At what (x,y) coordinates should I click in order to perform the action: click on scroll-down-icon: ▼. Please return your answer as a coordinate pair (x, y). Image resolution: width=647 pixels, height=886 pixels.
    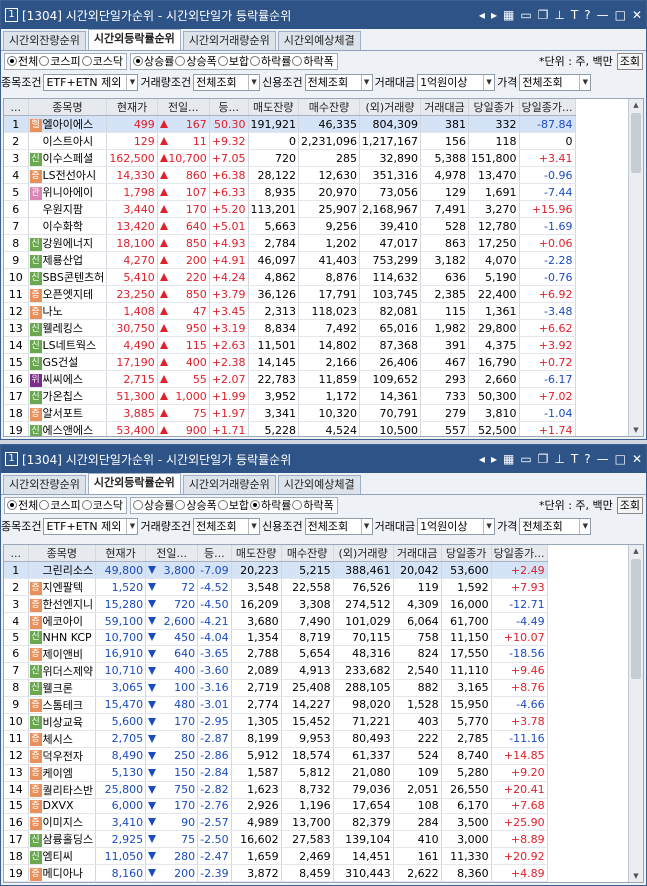
    Looking at the image, I should click on (636, 876).